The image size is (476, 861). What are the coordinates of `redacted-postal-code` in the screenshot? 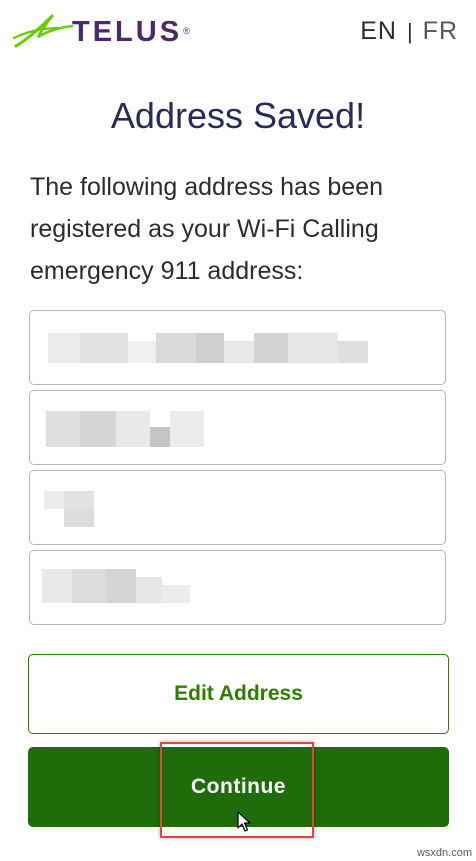 It's located at (237, 587).